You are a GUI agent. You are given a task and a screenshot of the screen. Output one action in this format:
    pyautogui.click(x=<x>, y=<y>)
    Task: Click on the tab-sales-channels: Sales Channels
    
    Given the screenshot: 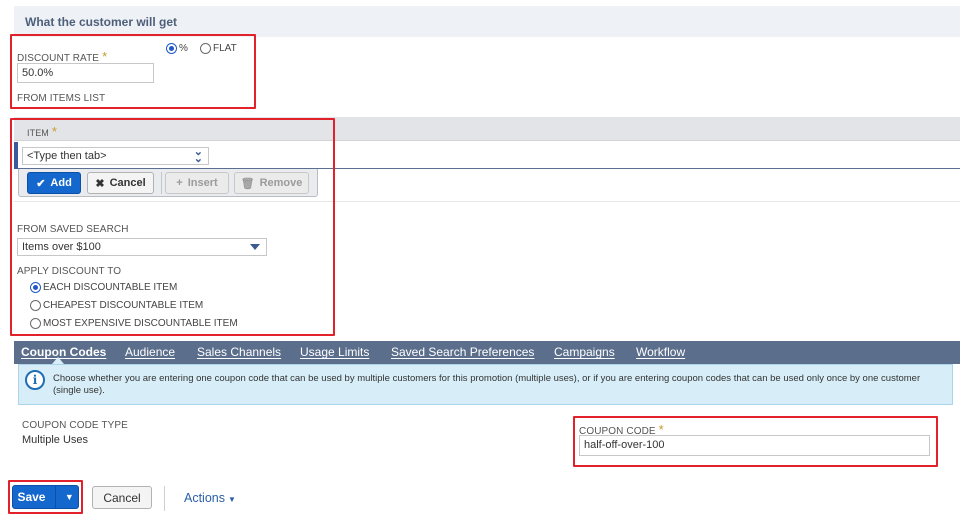 What is the action you would take?
    pyautogui.click(x=239, y=352)
    